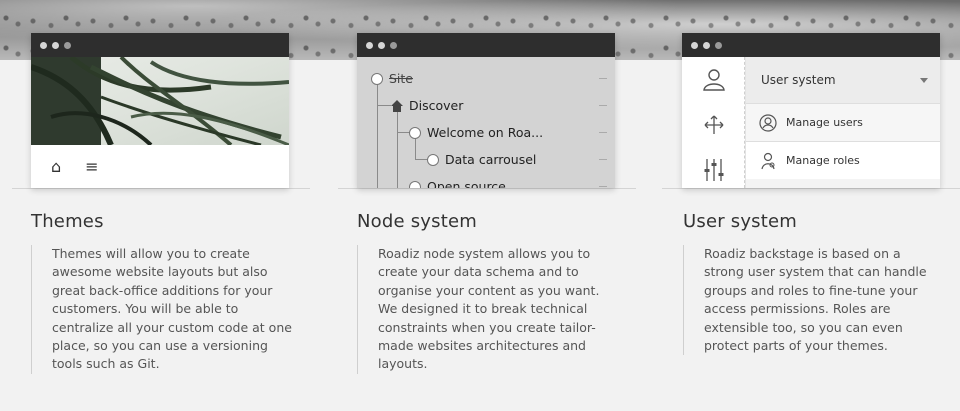 The height and width of the screenshot is (411, 960). I want to click on roles-icon, so click(768, 160).